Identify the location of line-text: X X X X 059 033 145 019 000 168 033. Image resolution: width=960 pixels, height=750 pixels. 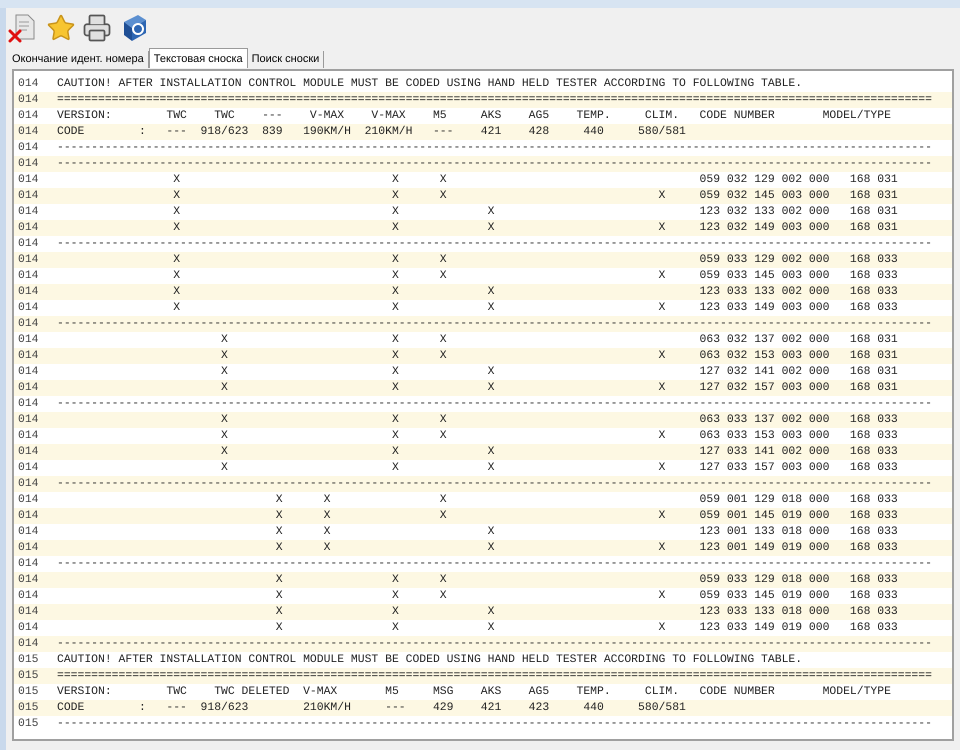
(586, 596).